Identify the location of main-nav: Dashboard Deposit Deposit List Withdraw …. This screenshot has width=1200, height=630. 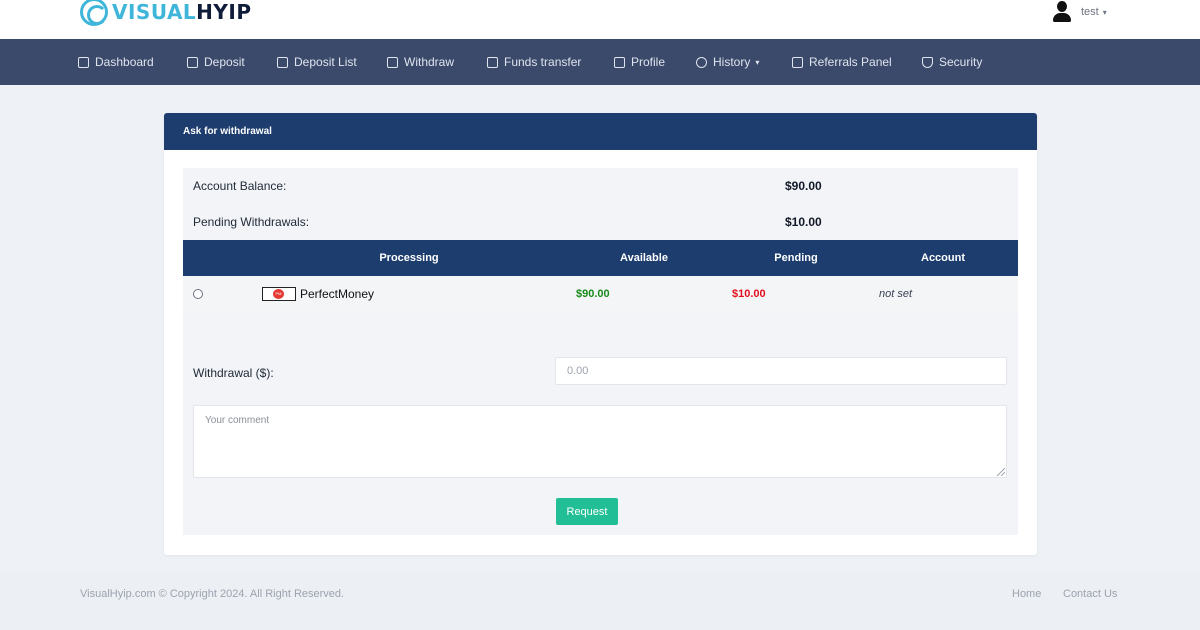
(600, 62).